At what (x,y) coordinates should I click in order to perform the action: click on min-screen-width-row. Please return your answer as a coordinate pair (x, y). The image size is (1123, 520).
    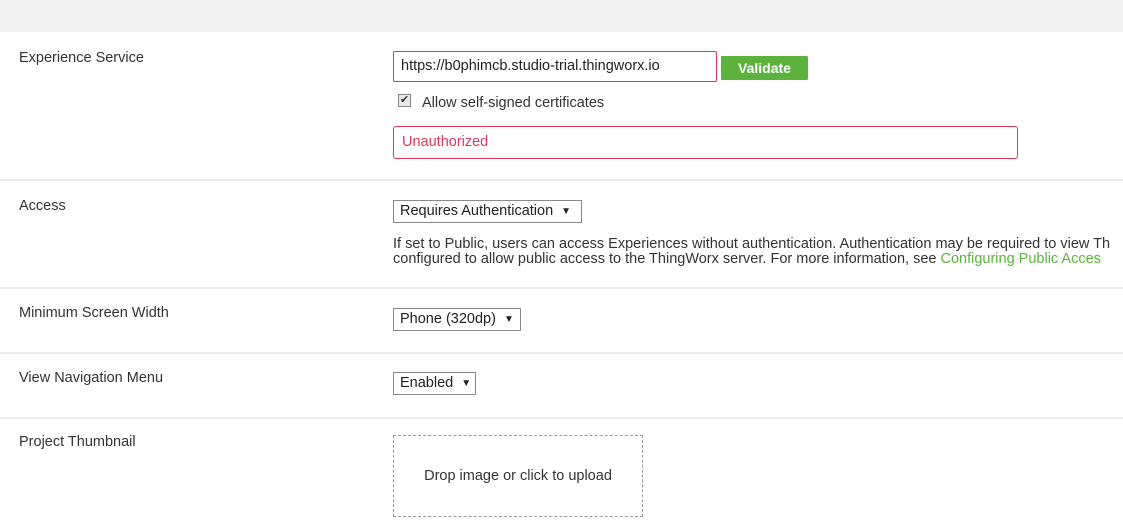
    Looking at the image, I should click on (561, 321).